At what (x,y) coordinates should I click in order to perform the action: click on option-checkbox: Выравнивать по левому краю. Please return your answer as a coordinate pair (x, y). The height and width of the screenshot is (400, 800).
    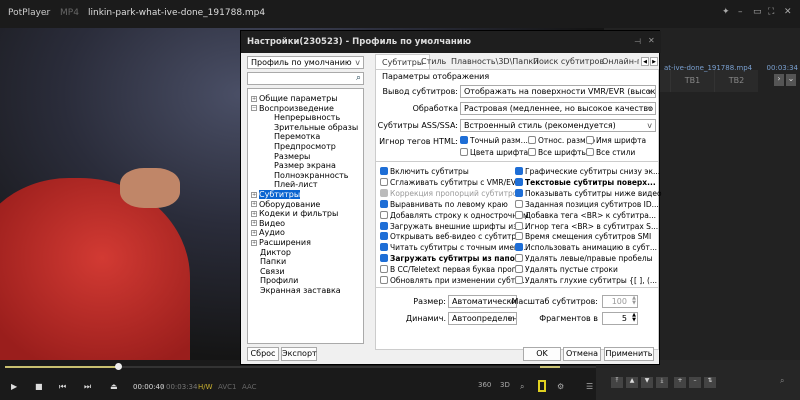
    Looking at the image, I should click on (444, 204).